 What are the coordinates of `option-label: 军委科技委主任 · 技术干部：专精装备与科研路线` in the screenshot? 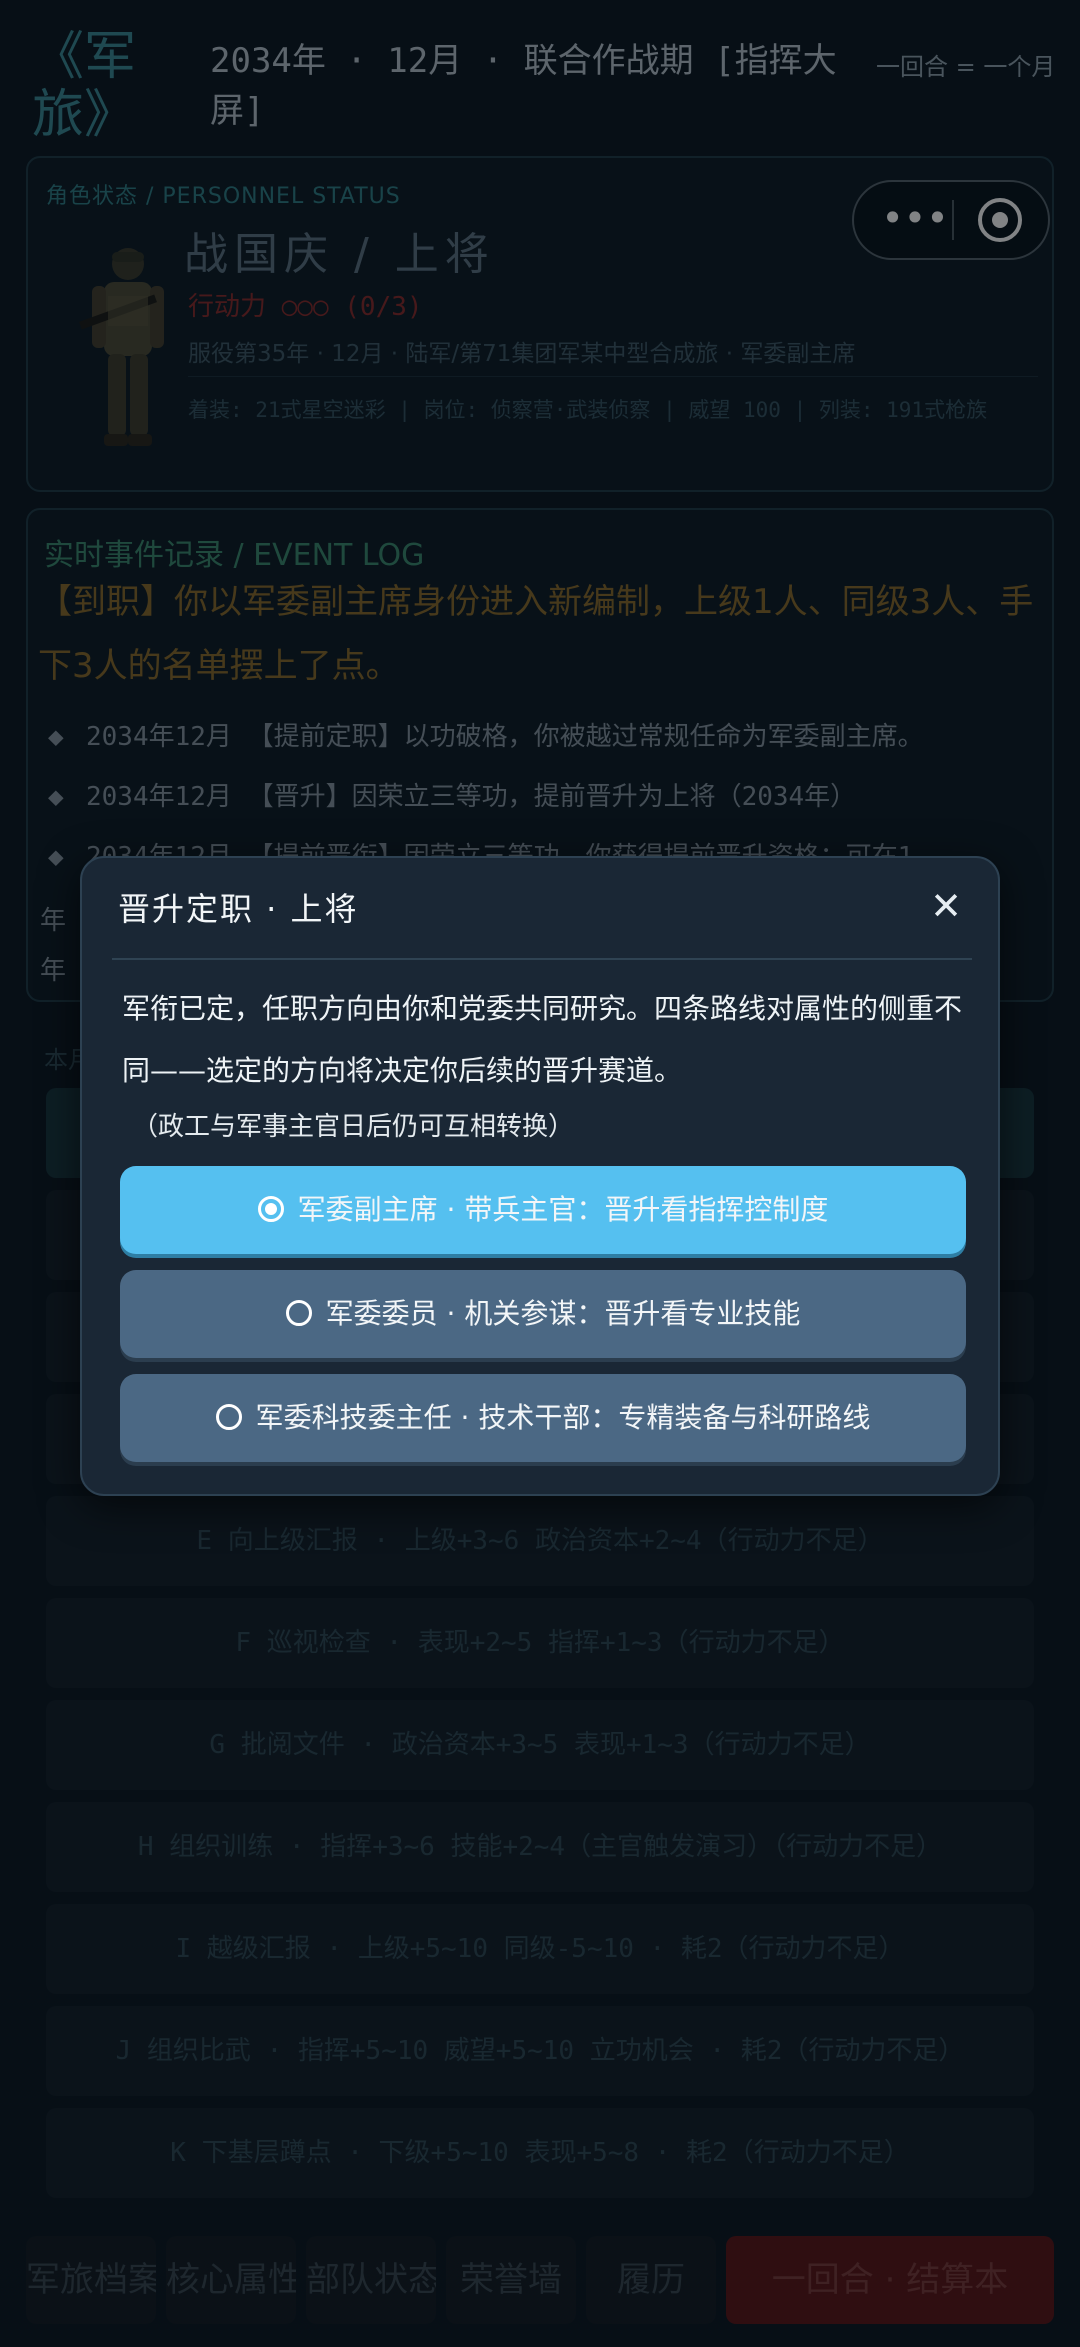 It's located at (563, 1417).